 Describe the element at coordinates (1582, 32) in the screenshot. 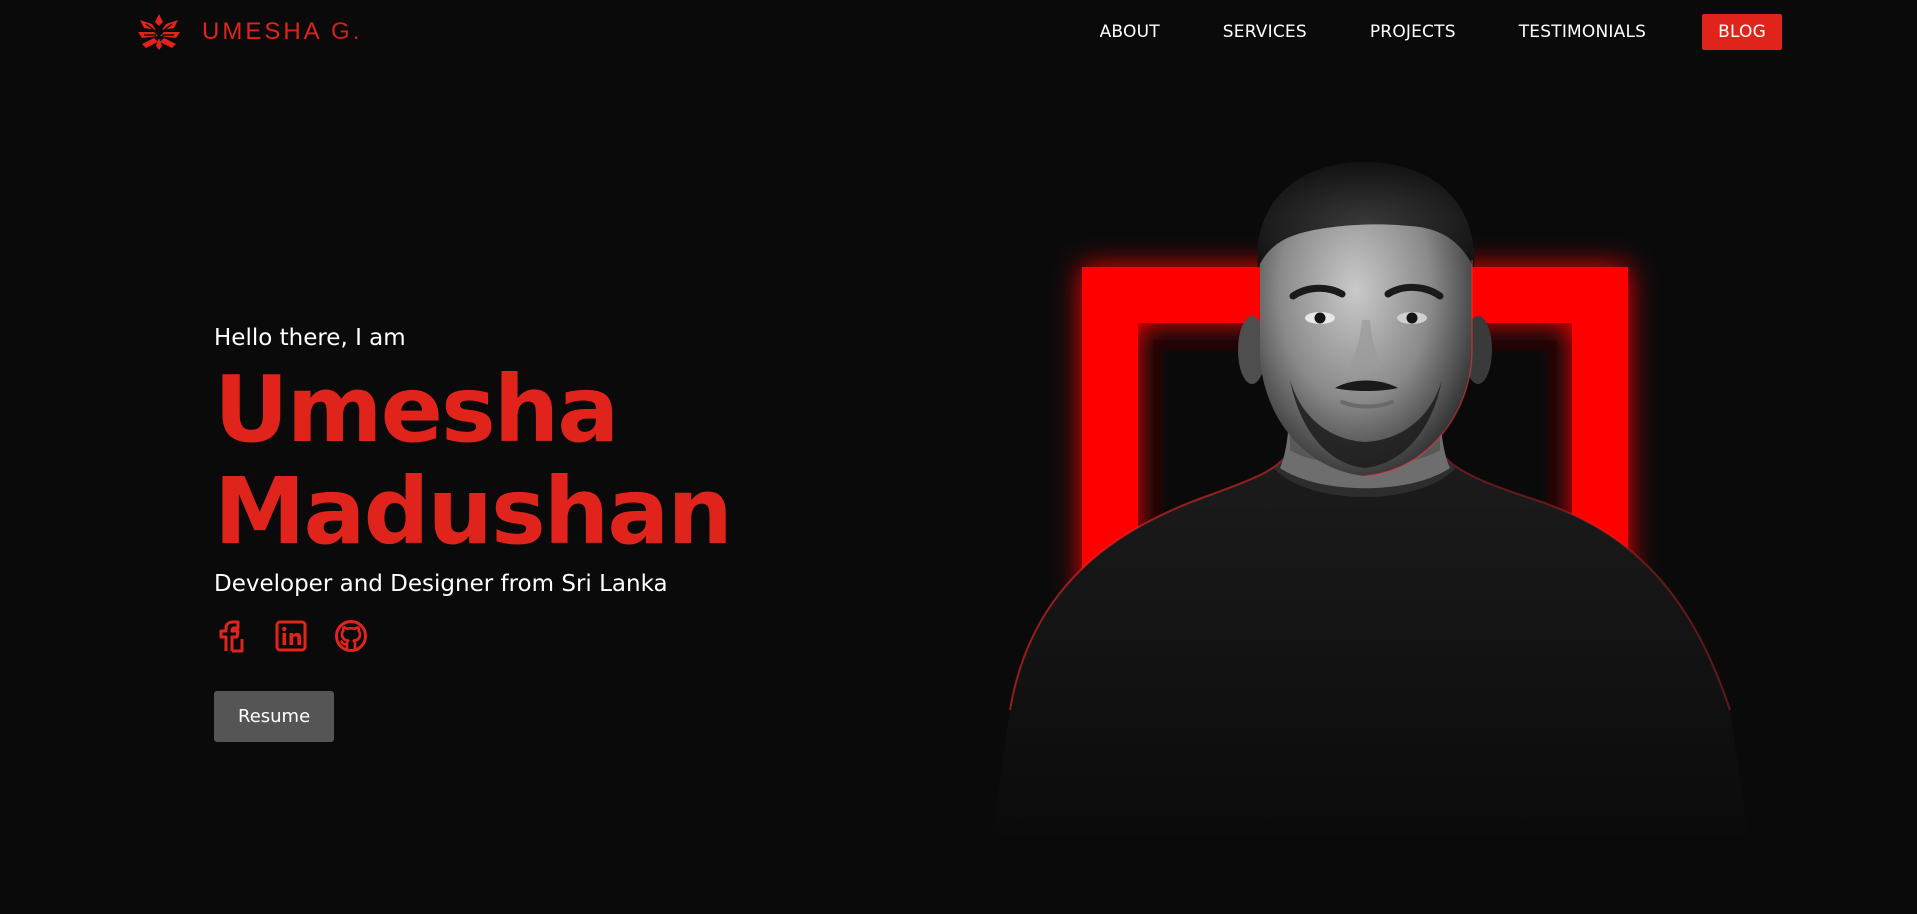

I see `nav-testimonials: TESTIMONIALS` at that location.